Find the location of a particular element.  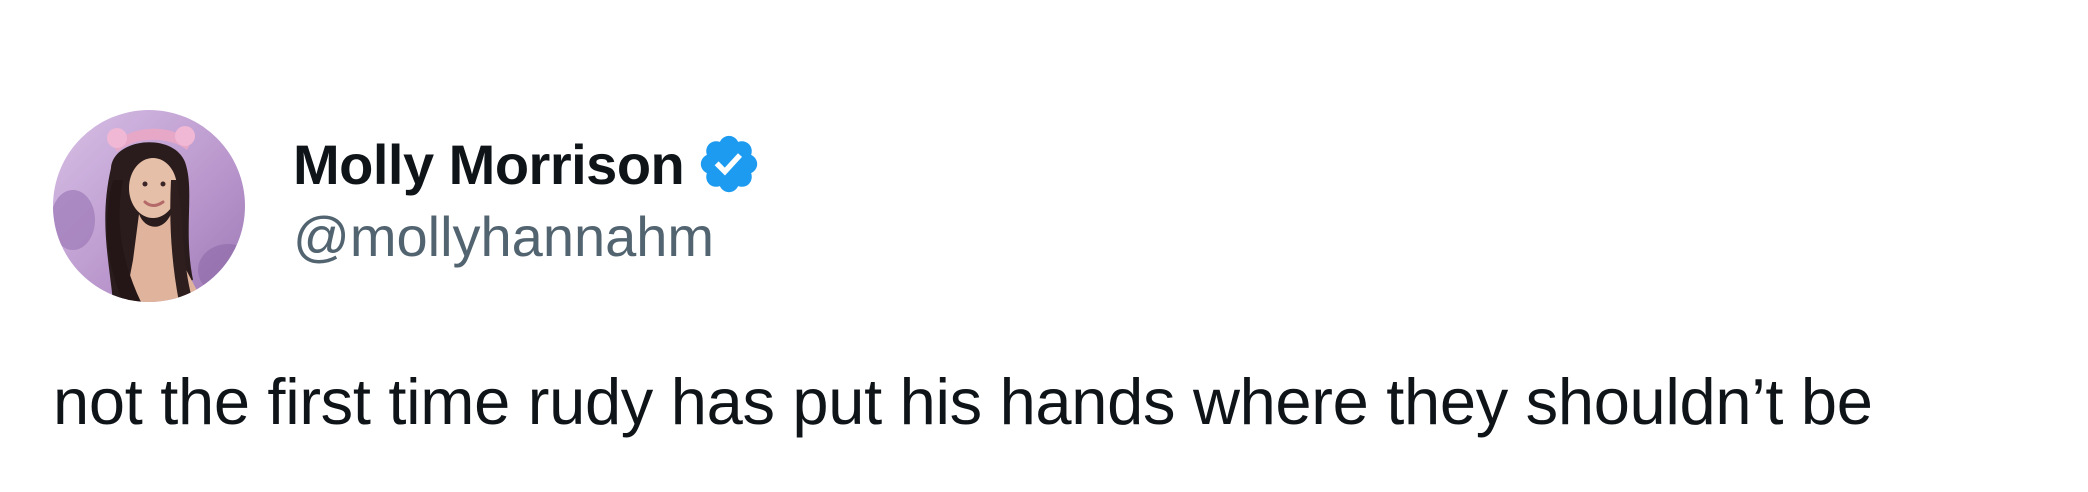

author-display-name: Molly Morrison is located at coordinates (489, 164).